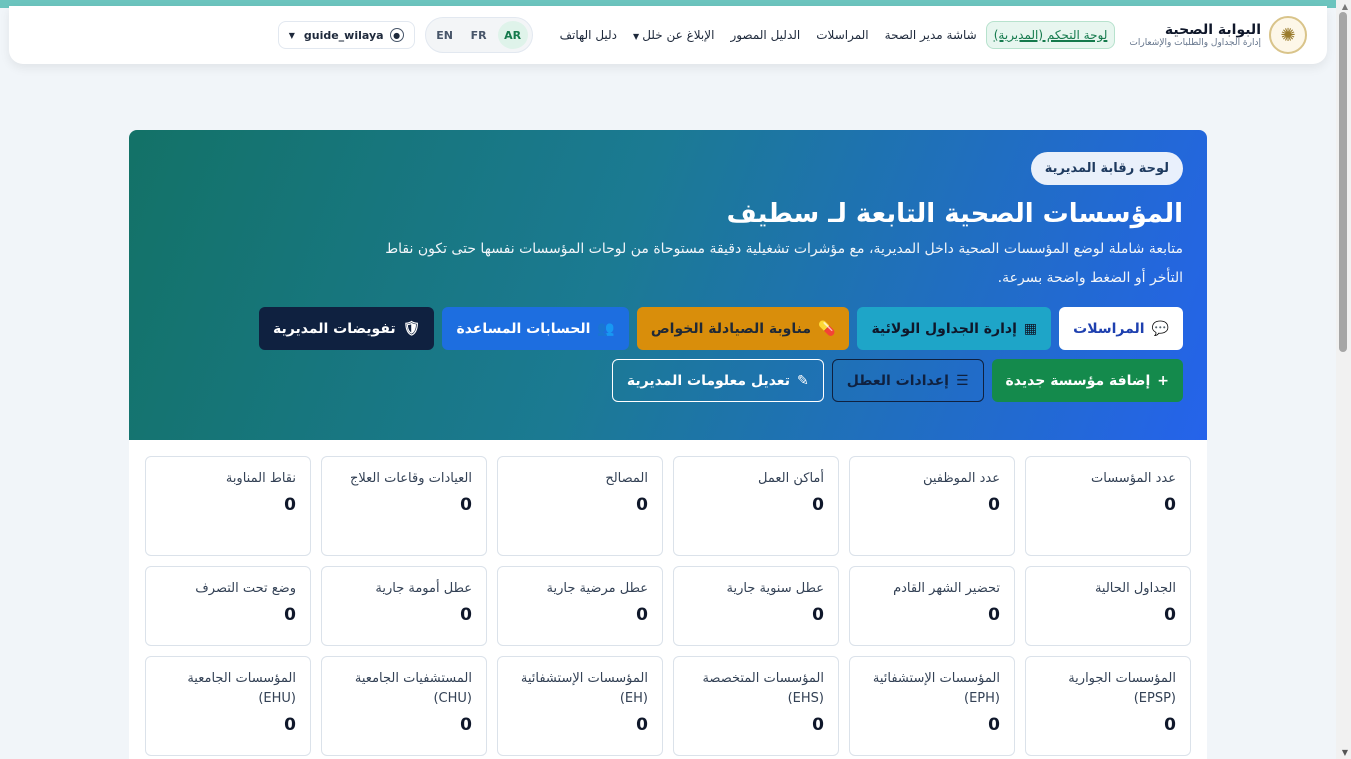  I want to click on leave-settings-button: ☰ إعدادات العطل, so click(907, 380).